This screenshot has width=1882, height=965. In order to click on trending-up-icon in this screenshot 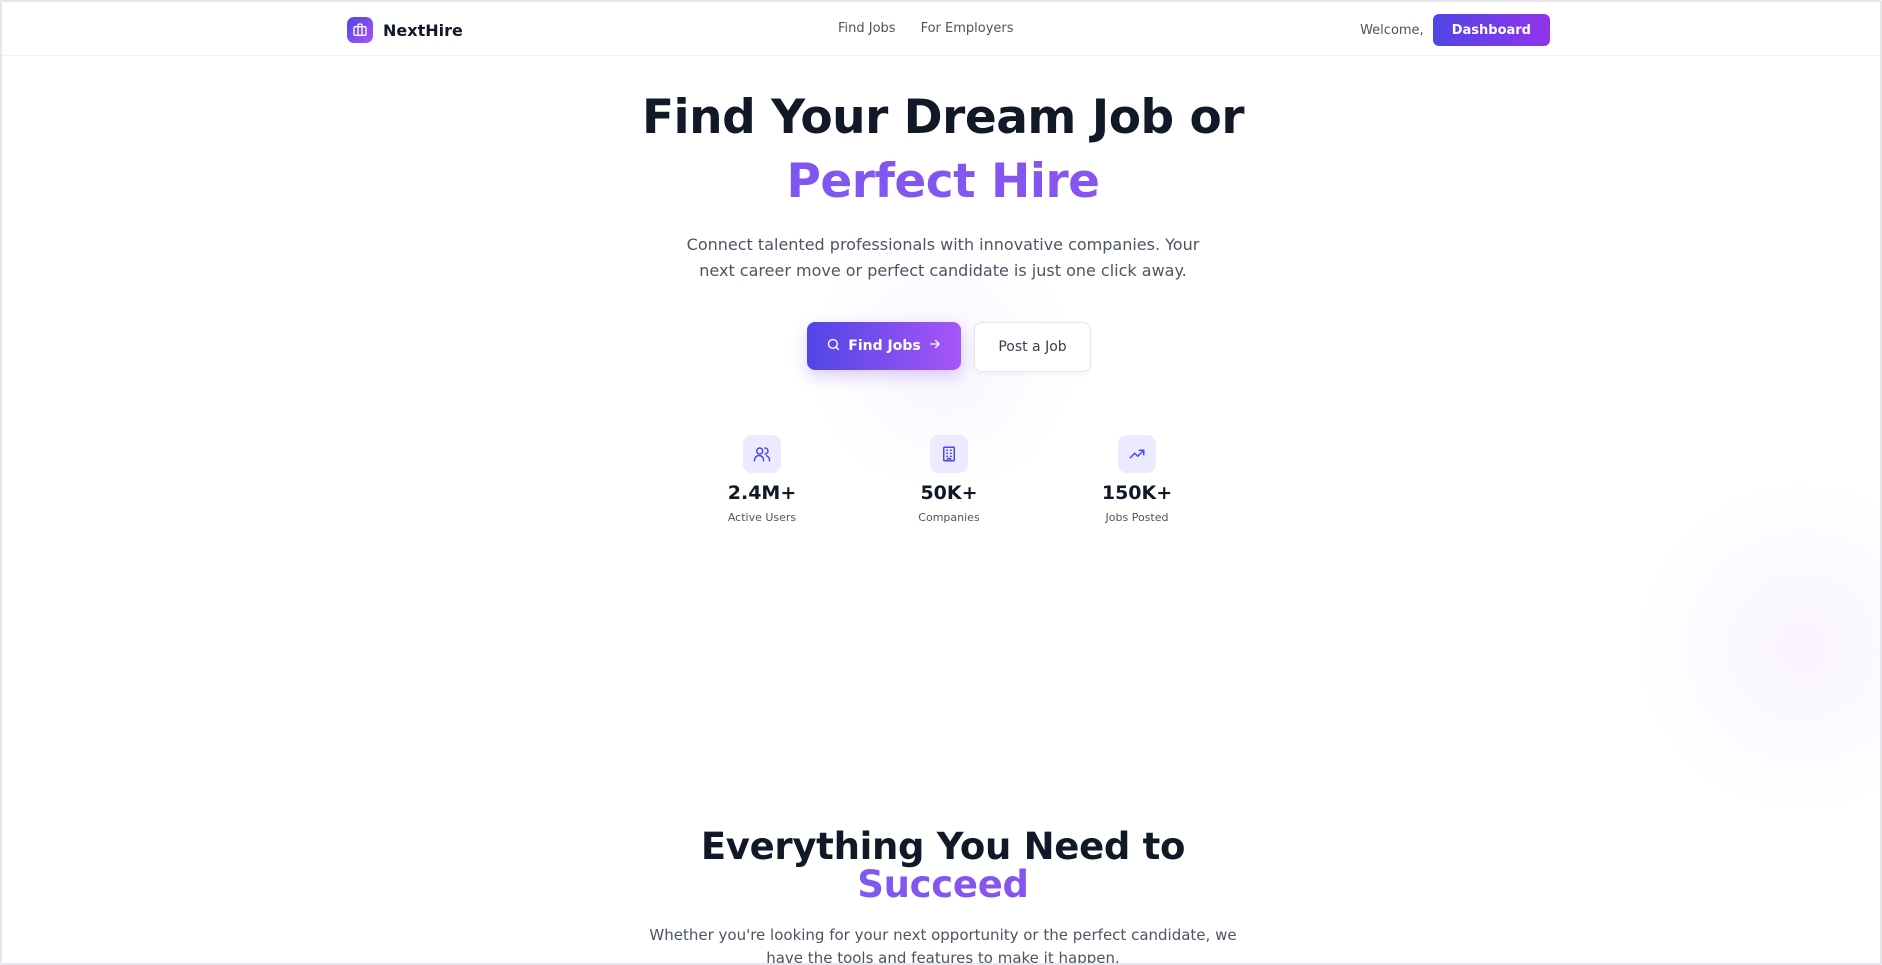, I will do `click(1137, 454)`.